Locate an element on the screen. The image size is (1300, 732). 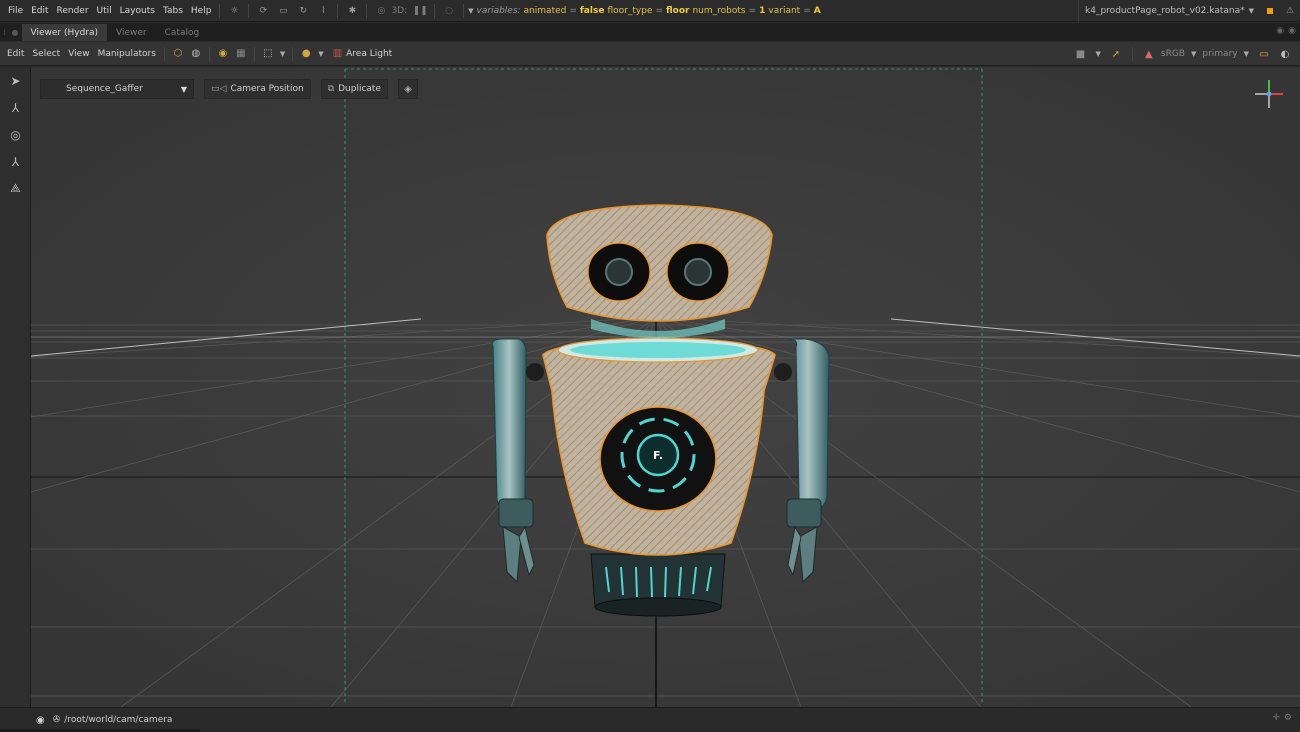
settings-icon: ☼ is located at coordinates (234, 11).